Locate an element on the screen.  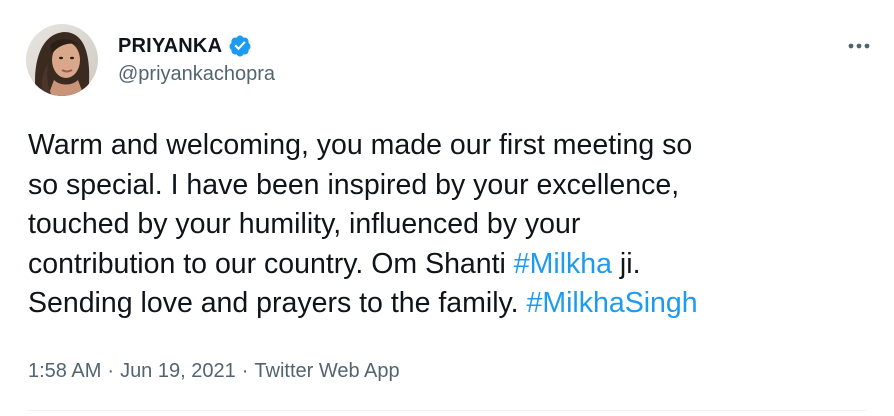
avatar is located at coordinates (62, 60).